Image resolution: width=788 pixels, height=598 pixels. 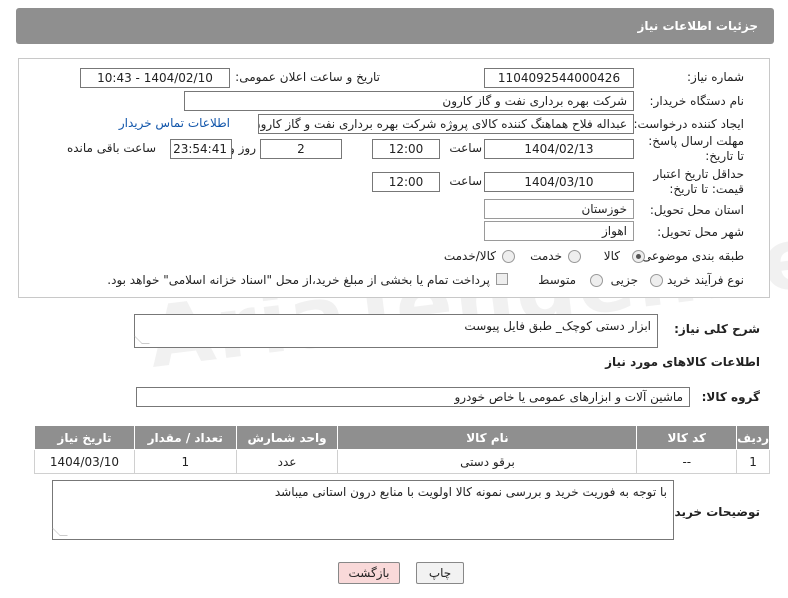 I want to click on deadline-label: مهلت ارسال پاسخ: تا تاریخ:, so click(x=696, y=148).